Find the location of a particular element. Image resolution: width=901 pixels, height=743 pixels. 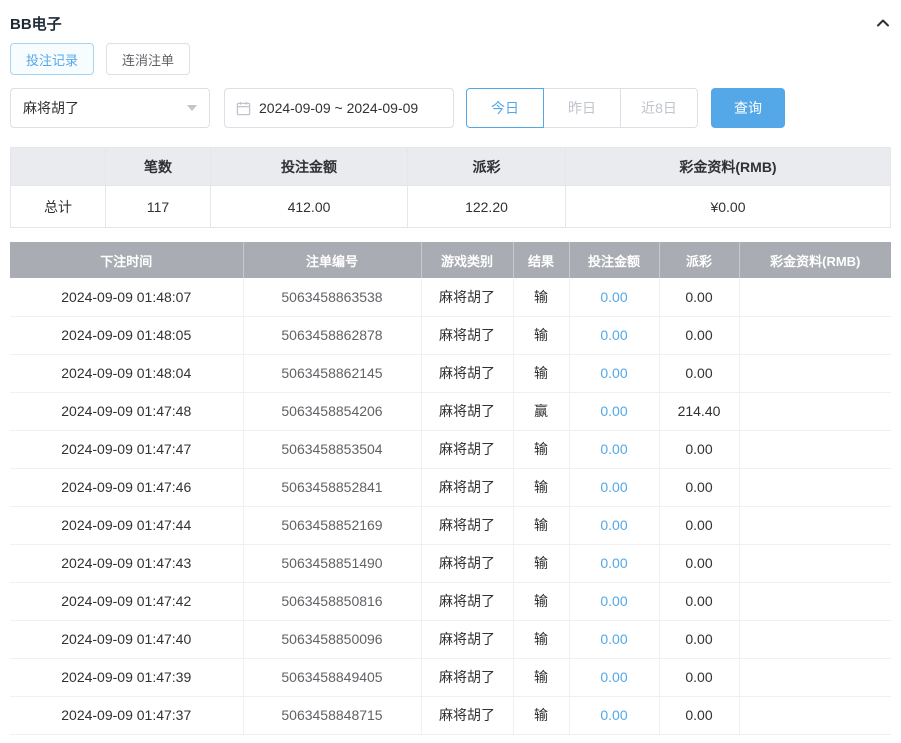

summary-total-bet: 412.00 is located at coordinates (309, 206).